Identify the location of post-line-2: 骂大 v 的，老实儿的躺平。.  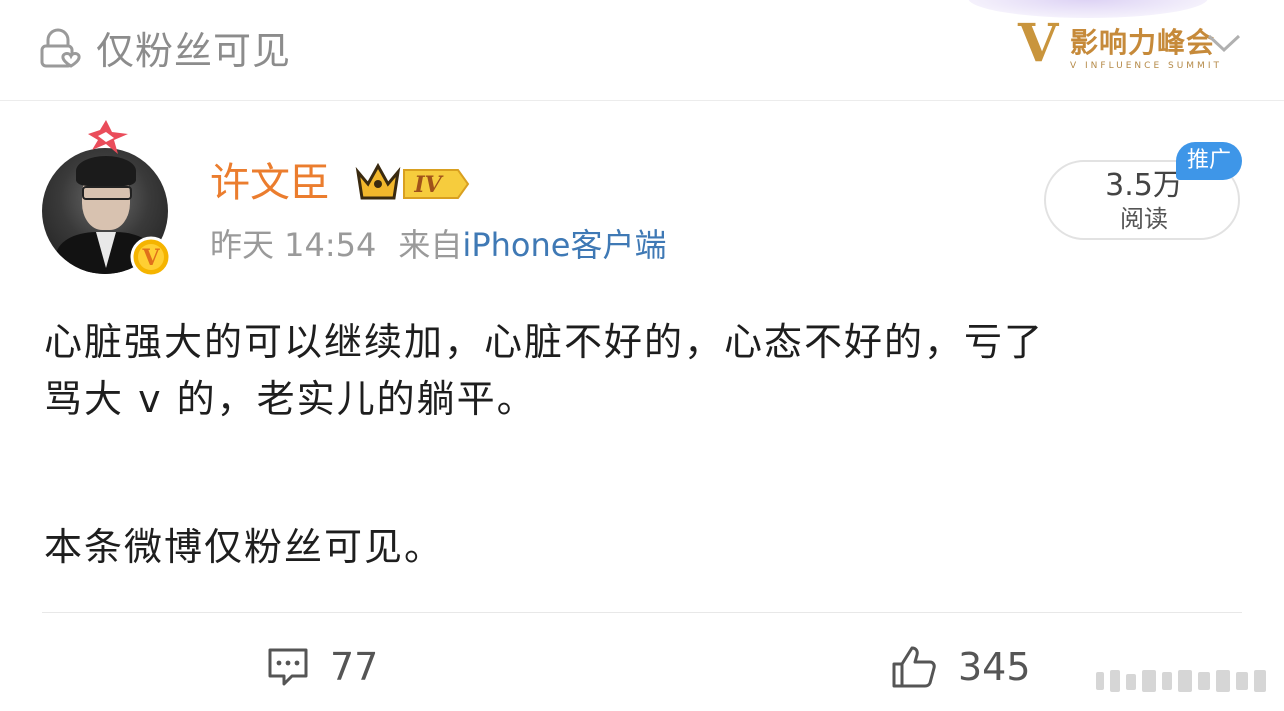
(290, 399).